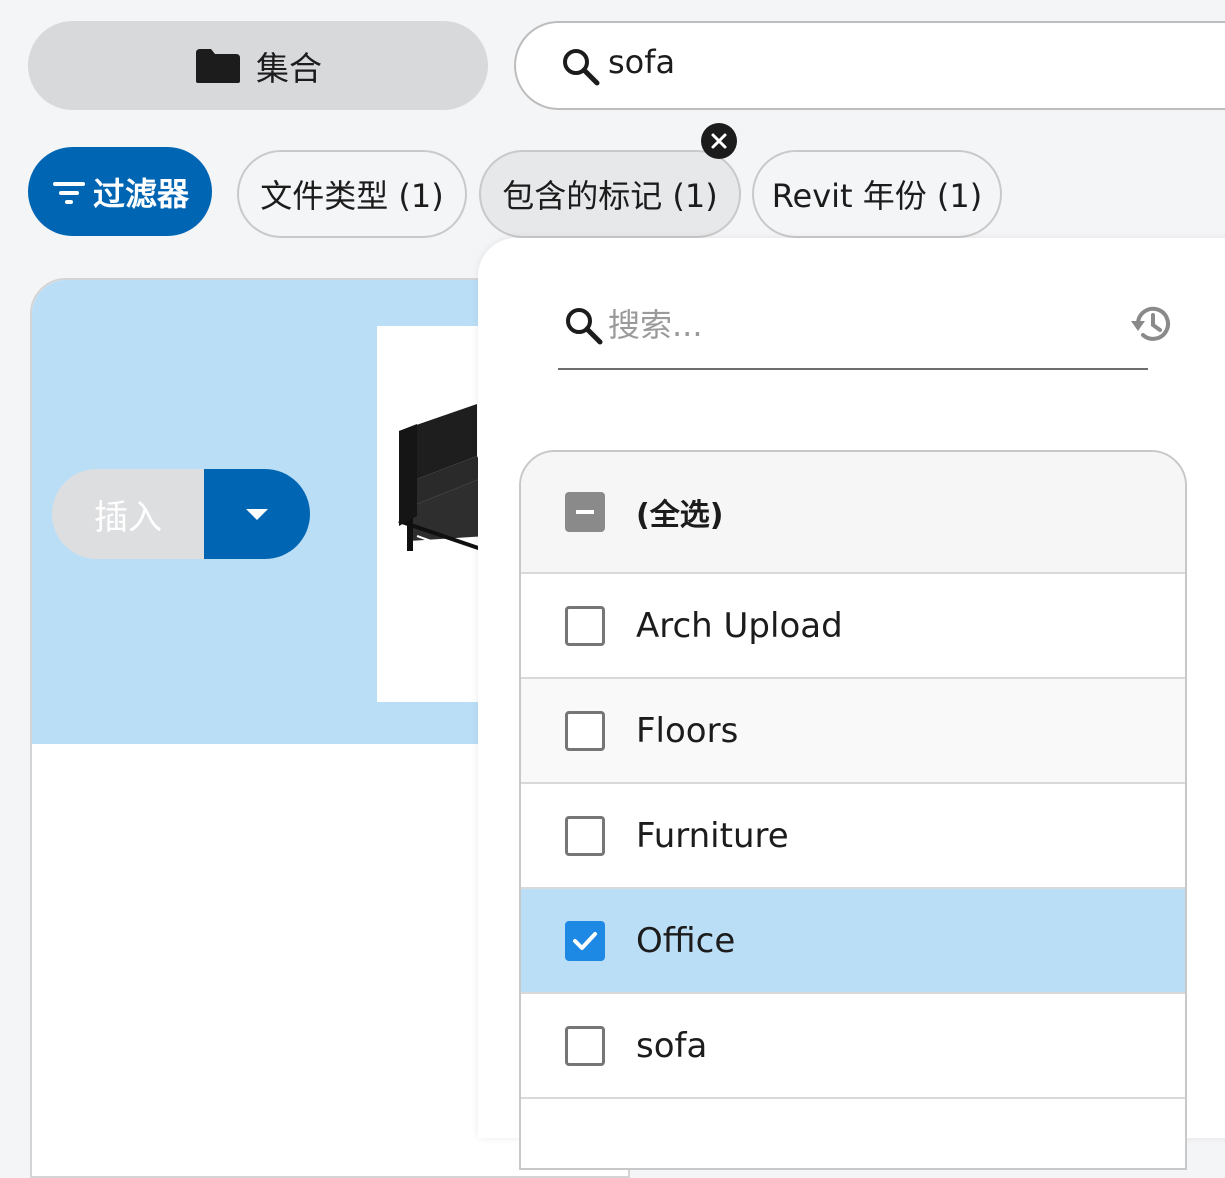  Describe the element at coordinates (672, 1045) in the screenshot. I see `item-label: sofa` at that location.